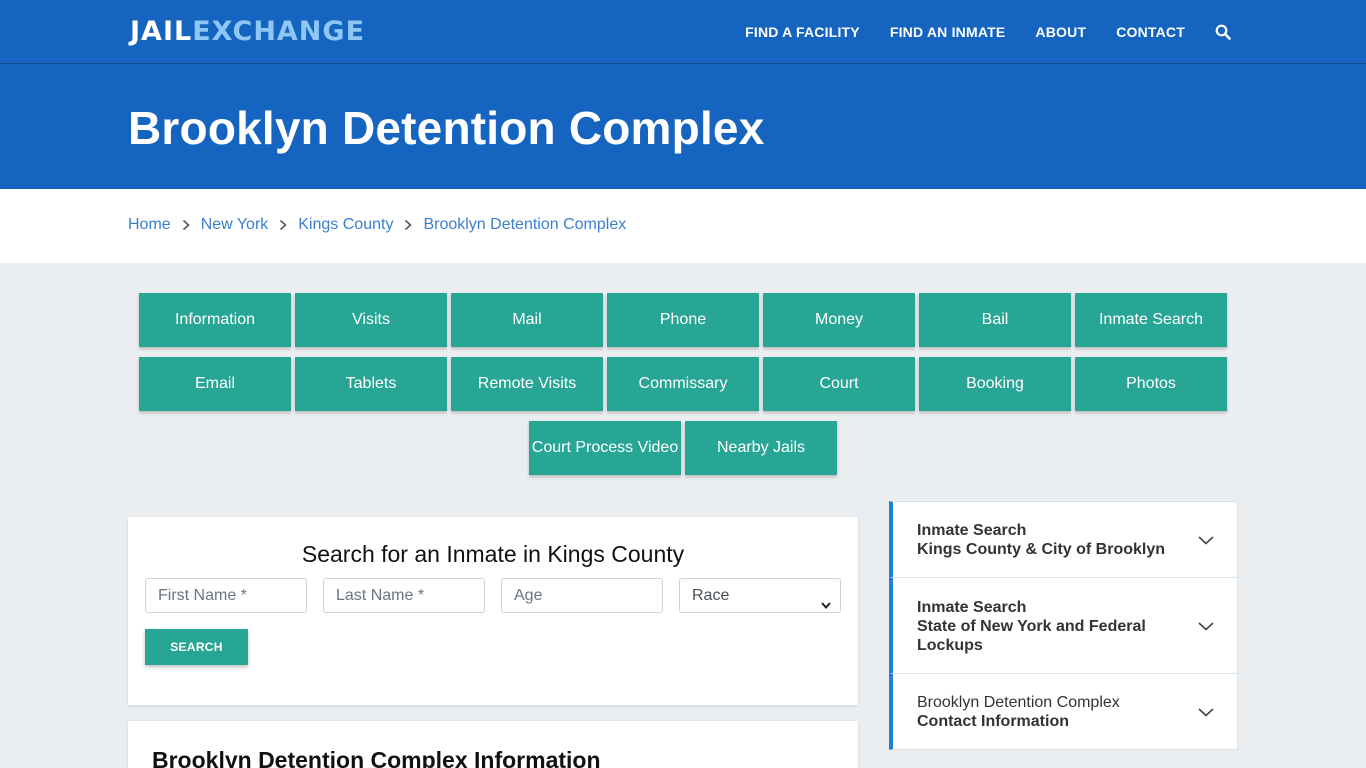 The height and width of the screenshot is (768, 1366). Describe the element at coordinates (1151, 320) in the screenshot. I see `tile-inmate-search: Inmate Search` at that location.